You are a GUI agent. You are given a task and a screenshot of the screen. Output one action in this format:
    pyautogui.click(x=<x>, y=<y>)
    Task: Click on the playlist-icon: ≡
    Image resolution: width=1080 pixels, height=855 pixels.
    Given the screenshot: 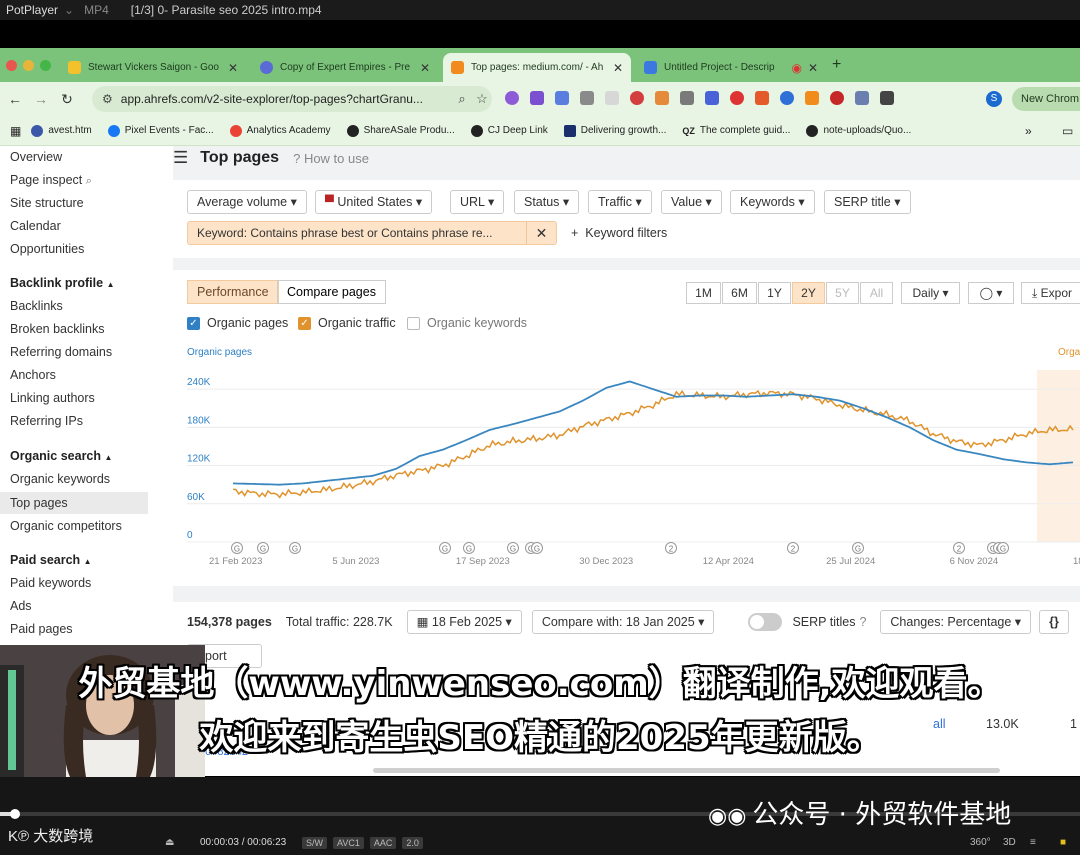 What is the action you would take?
    pyautogui.click(x=1033, y=842)
    